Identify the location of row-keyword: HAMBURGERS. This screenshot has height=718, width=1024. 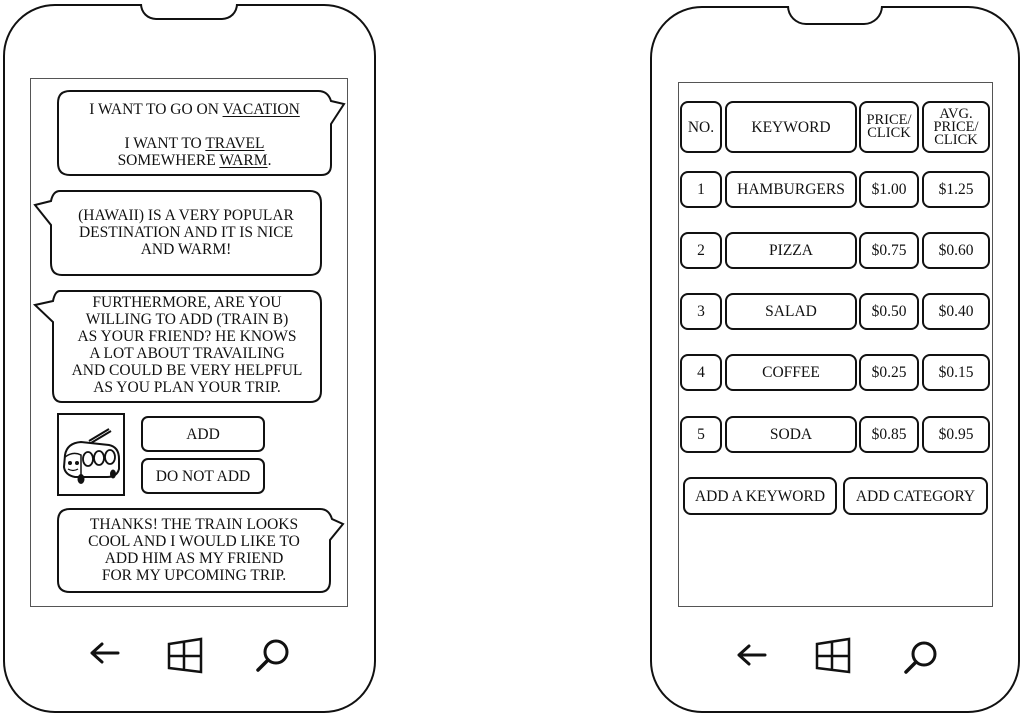
(791, 189).